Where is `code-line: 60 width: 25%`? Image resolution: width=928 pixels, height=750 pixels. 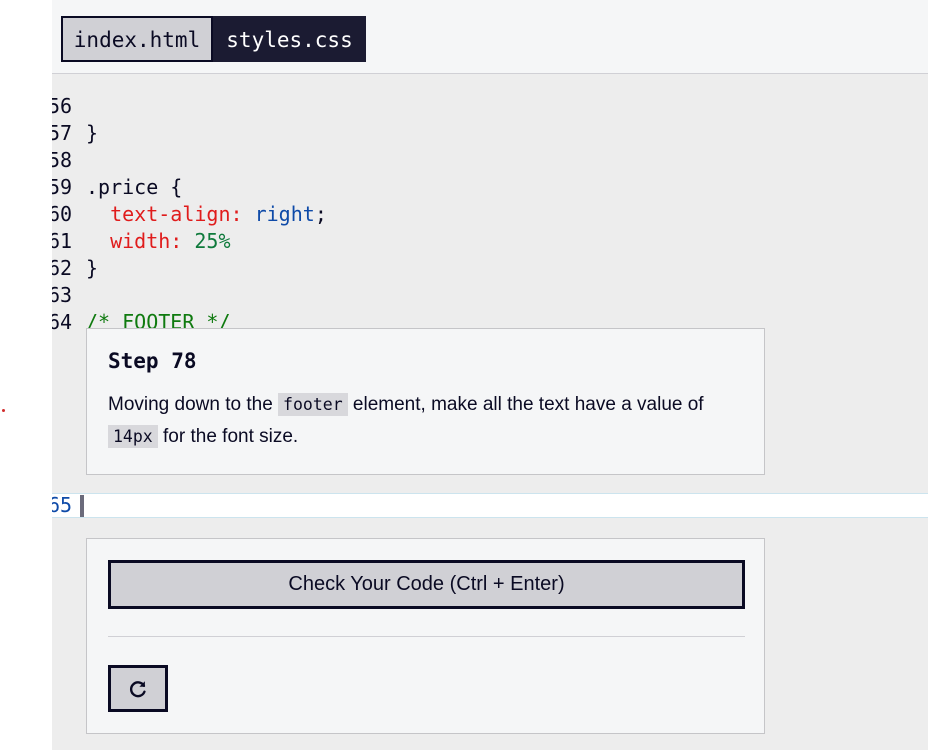
code-line: 60 width: 25% is located at coordinates (490, 213).